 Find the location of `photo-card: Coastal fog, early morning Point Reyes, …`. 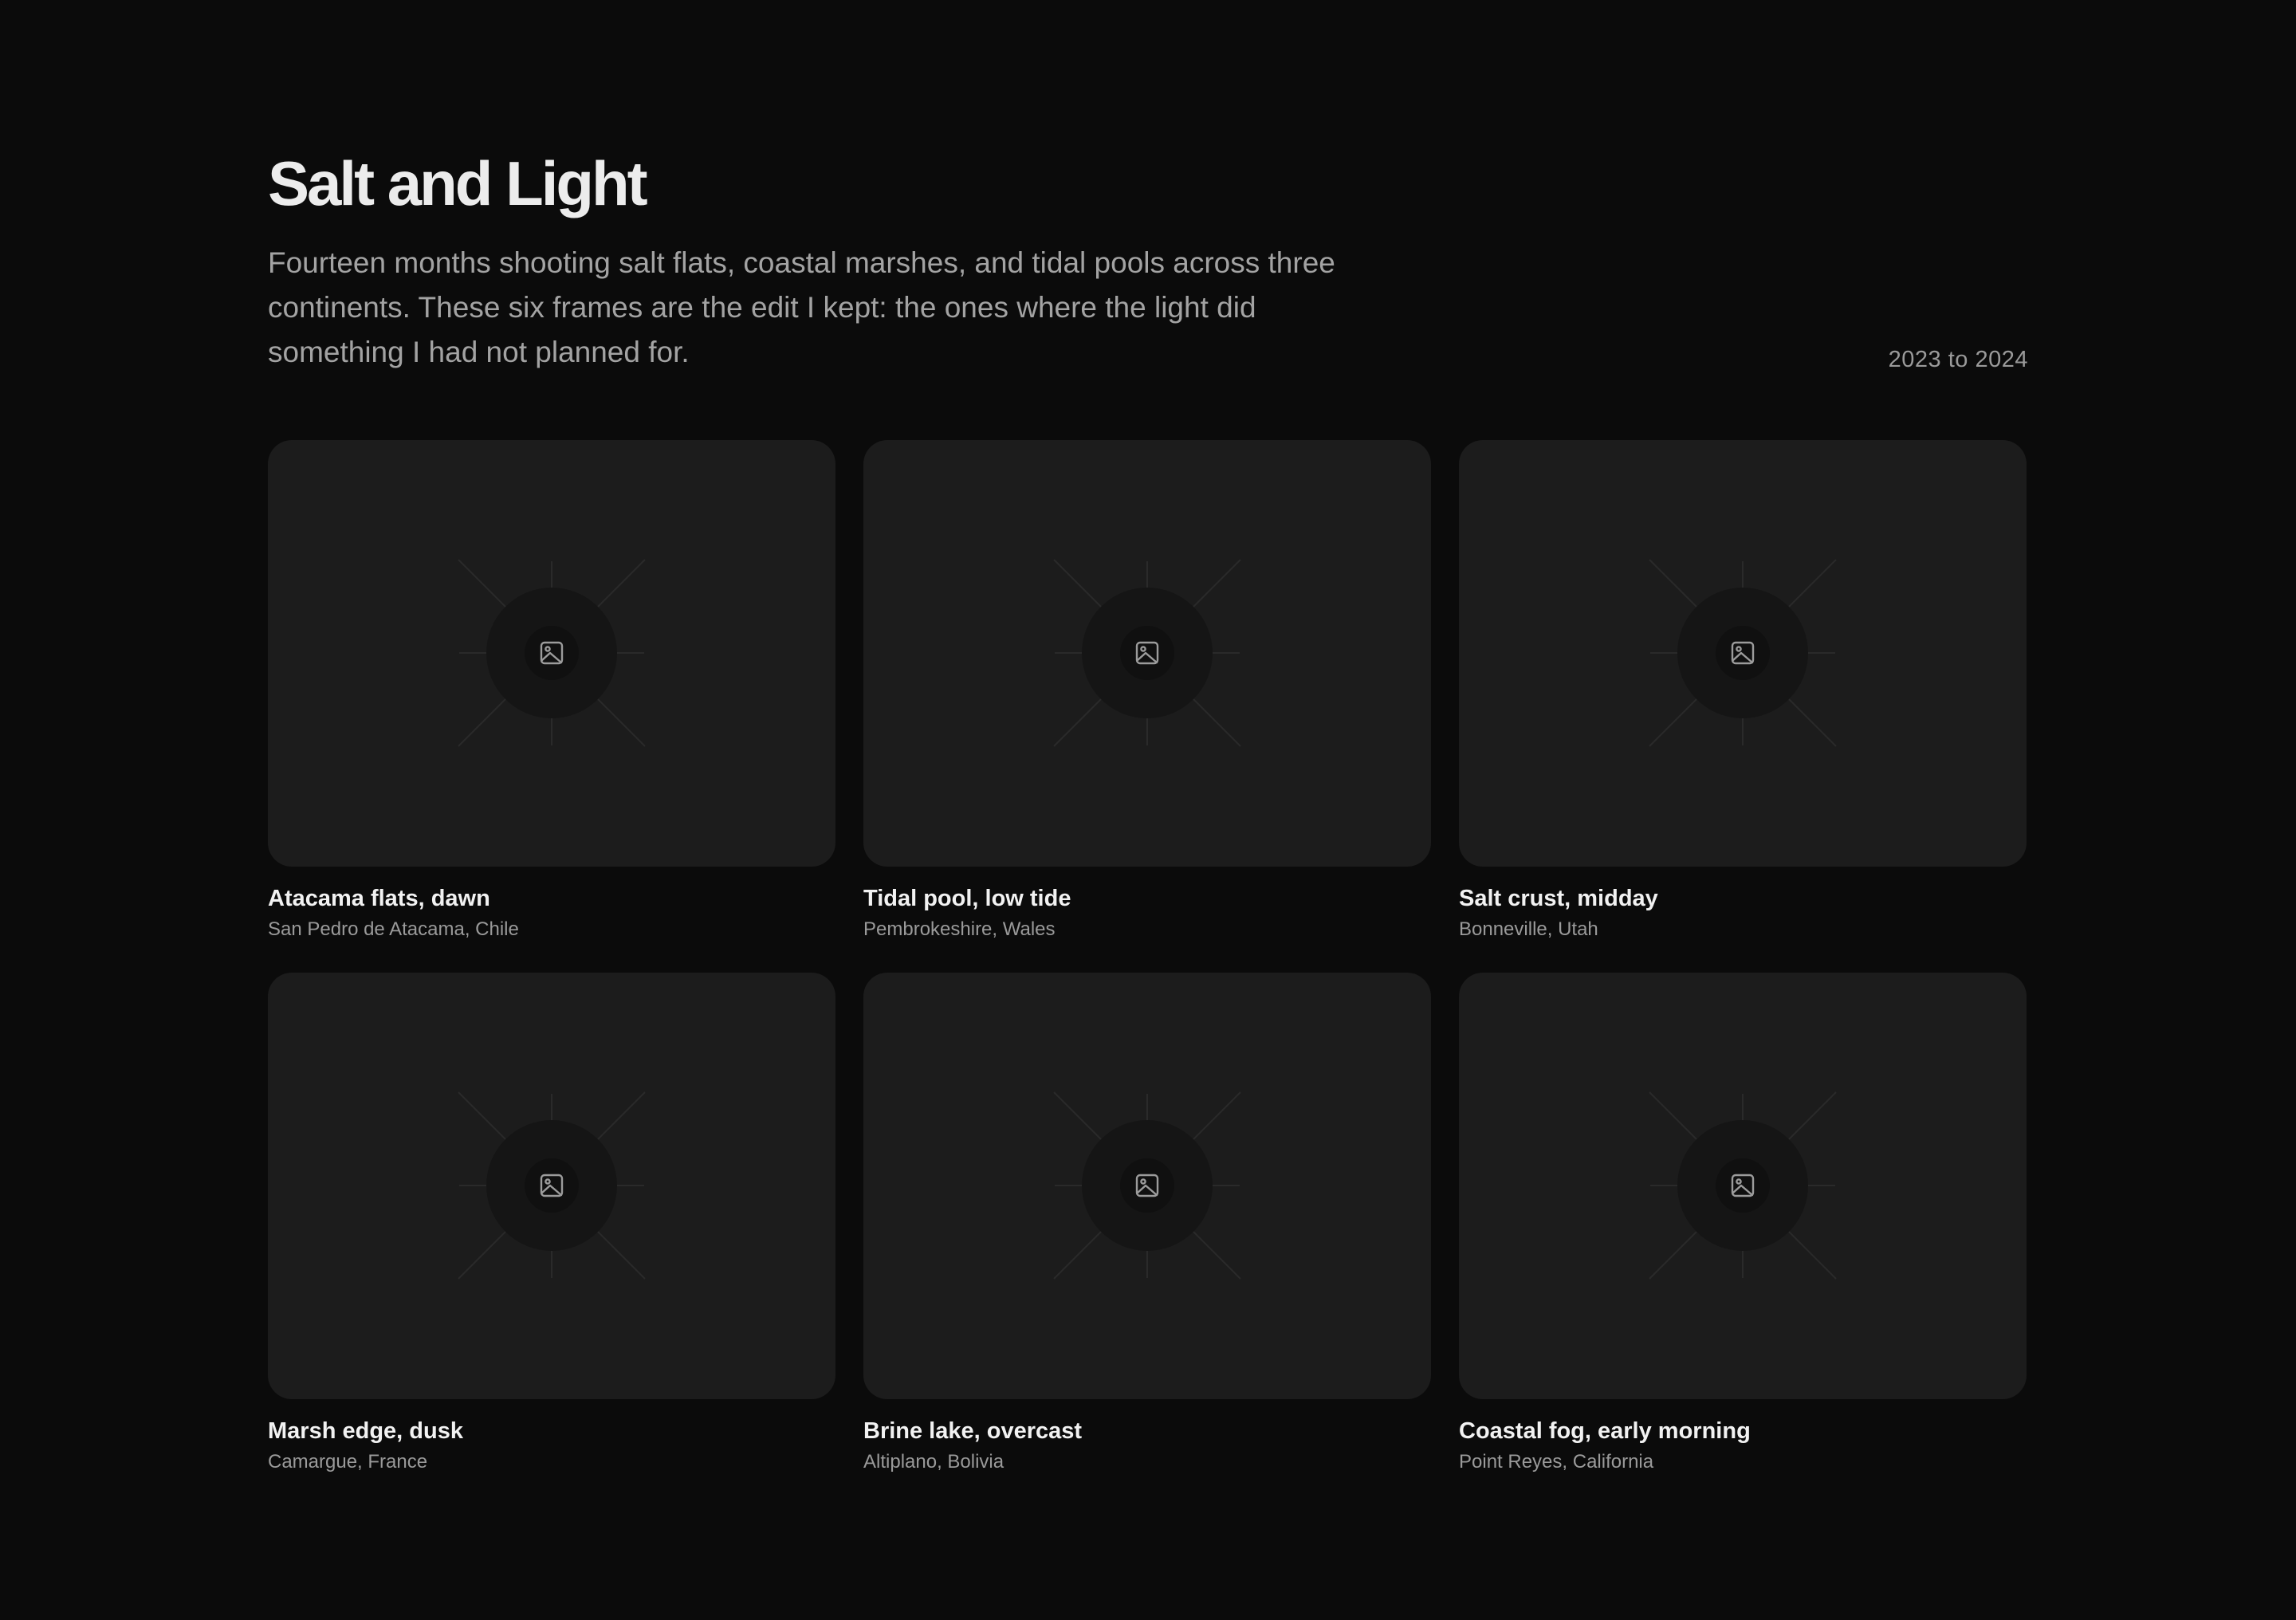

photo-card: Coastal fog, early morning Point Reyes, … is located at coordinates (1743, 1225).